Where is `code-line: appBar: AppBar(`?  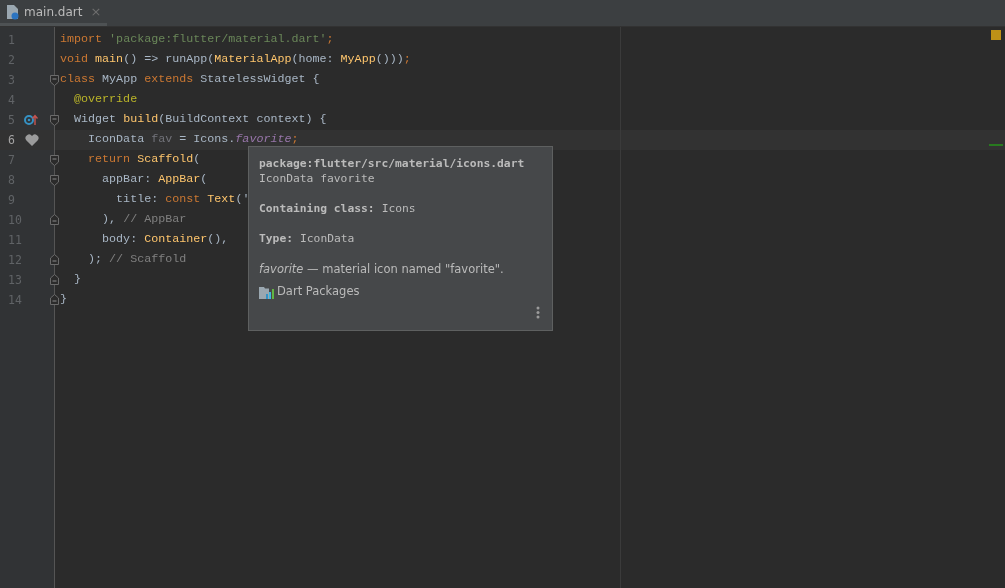 code-line: appBar: AppBar( is located at coordinates (154, 180).